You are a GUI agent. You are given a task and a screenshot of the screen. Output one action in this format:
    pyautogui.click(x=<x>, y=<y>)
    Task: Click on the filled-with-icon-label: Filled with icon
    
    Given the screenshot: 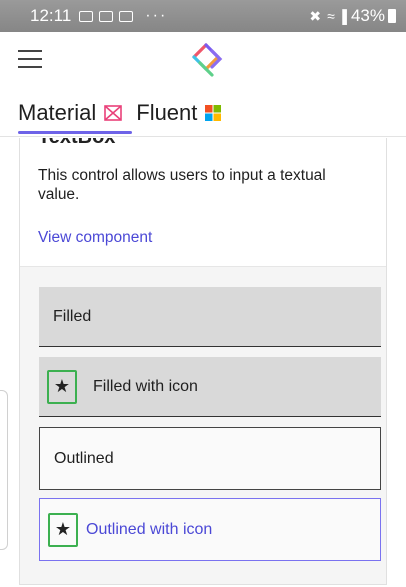 What is the action you would take?
    pyautogui.click(x=145, y=386)
    